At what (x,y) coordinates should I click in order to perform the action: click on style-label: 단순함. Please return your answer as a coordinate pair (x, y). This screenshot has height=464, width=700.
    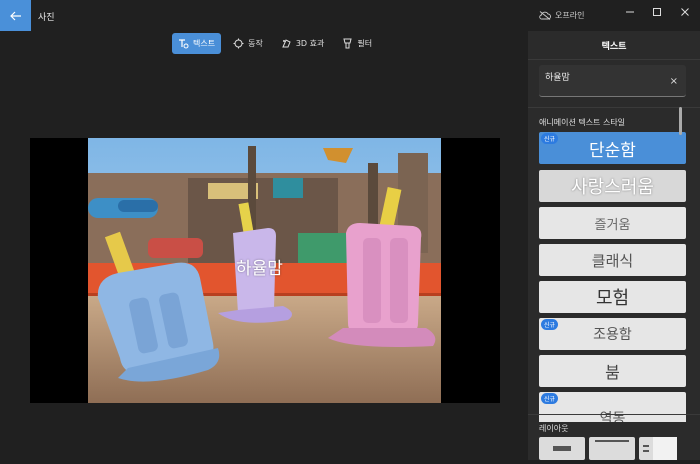
    Looking at the image, I should click on (612, 150).